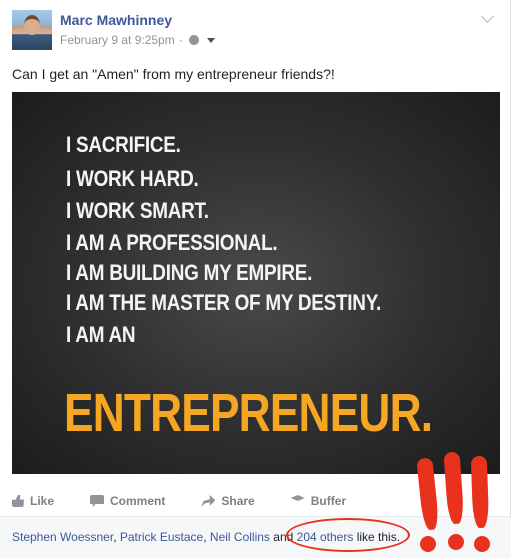 This screenshot has width=513, height=558. I want to click on avatar-face, so click(32, 25).